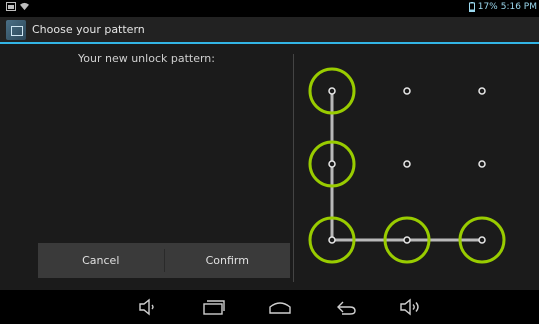  Describe the element at coordinates (214, 307) in the screenshot. I see `recent-apps-icon` at that location.